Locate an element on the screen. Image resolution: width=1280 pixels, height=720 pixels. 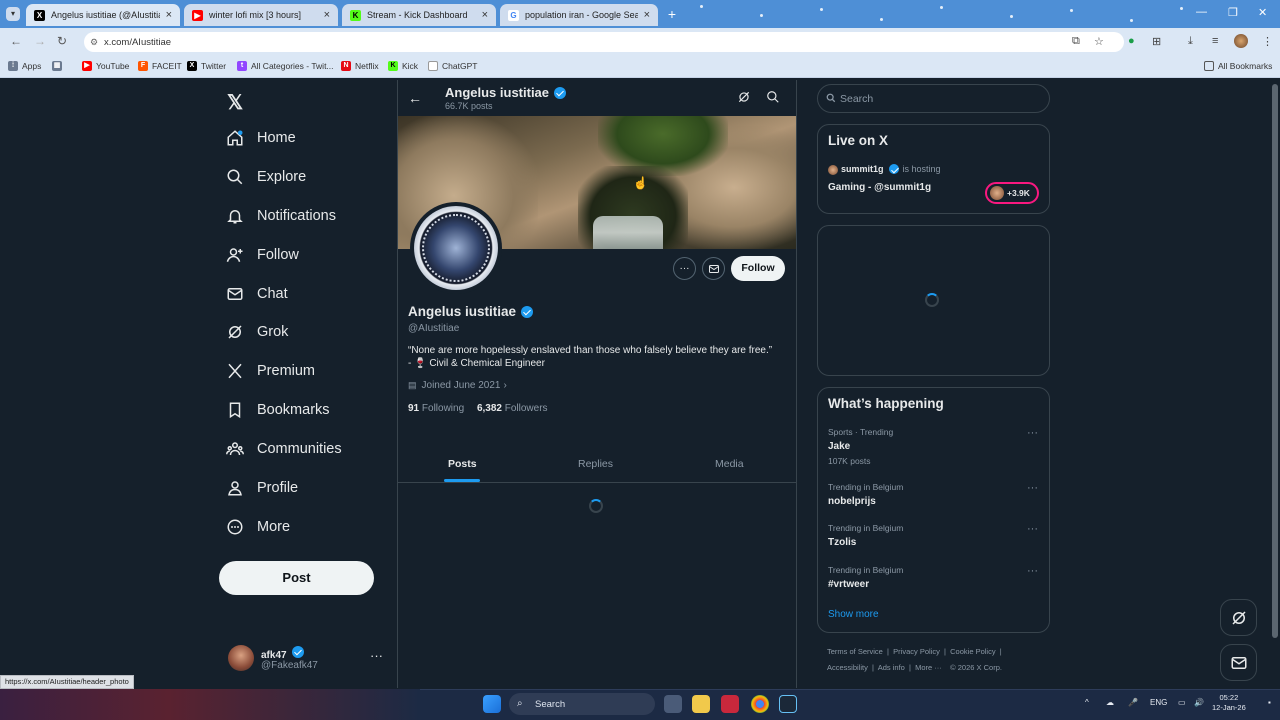
task-view-icon is located at coordinates (673, 704).